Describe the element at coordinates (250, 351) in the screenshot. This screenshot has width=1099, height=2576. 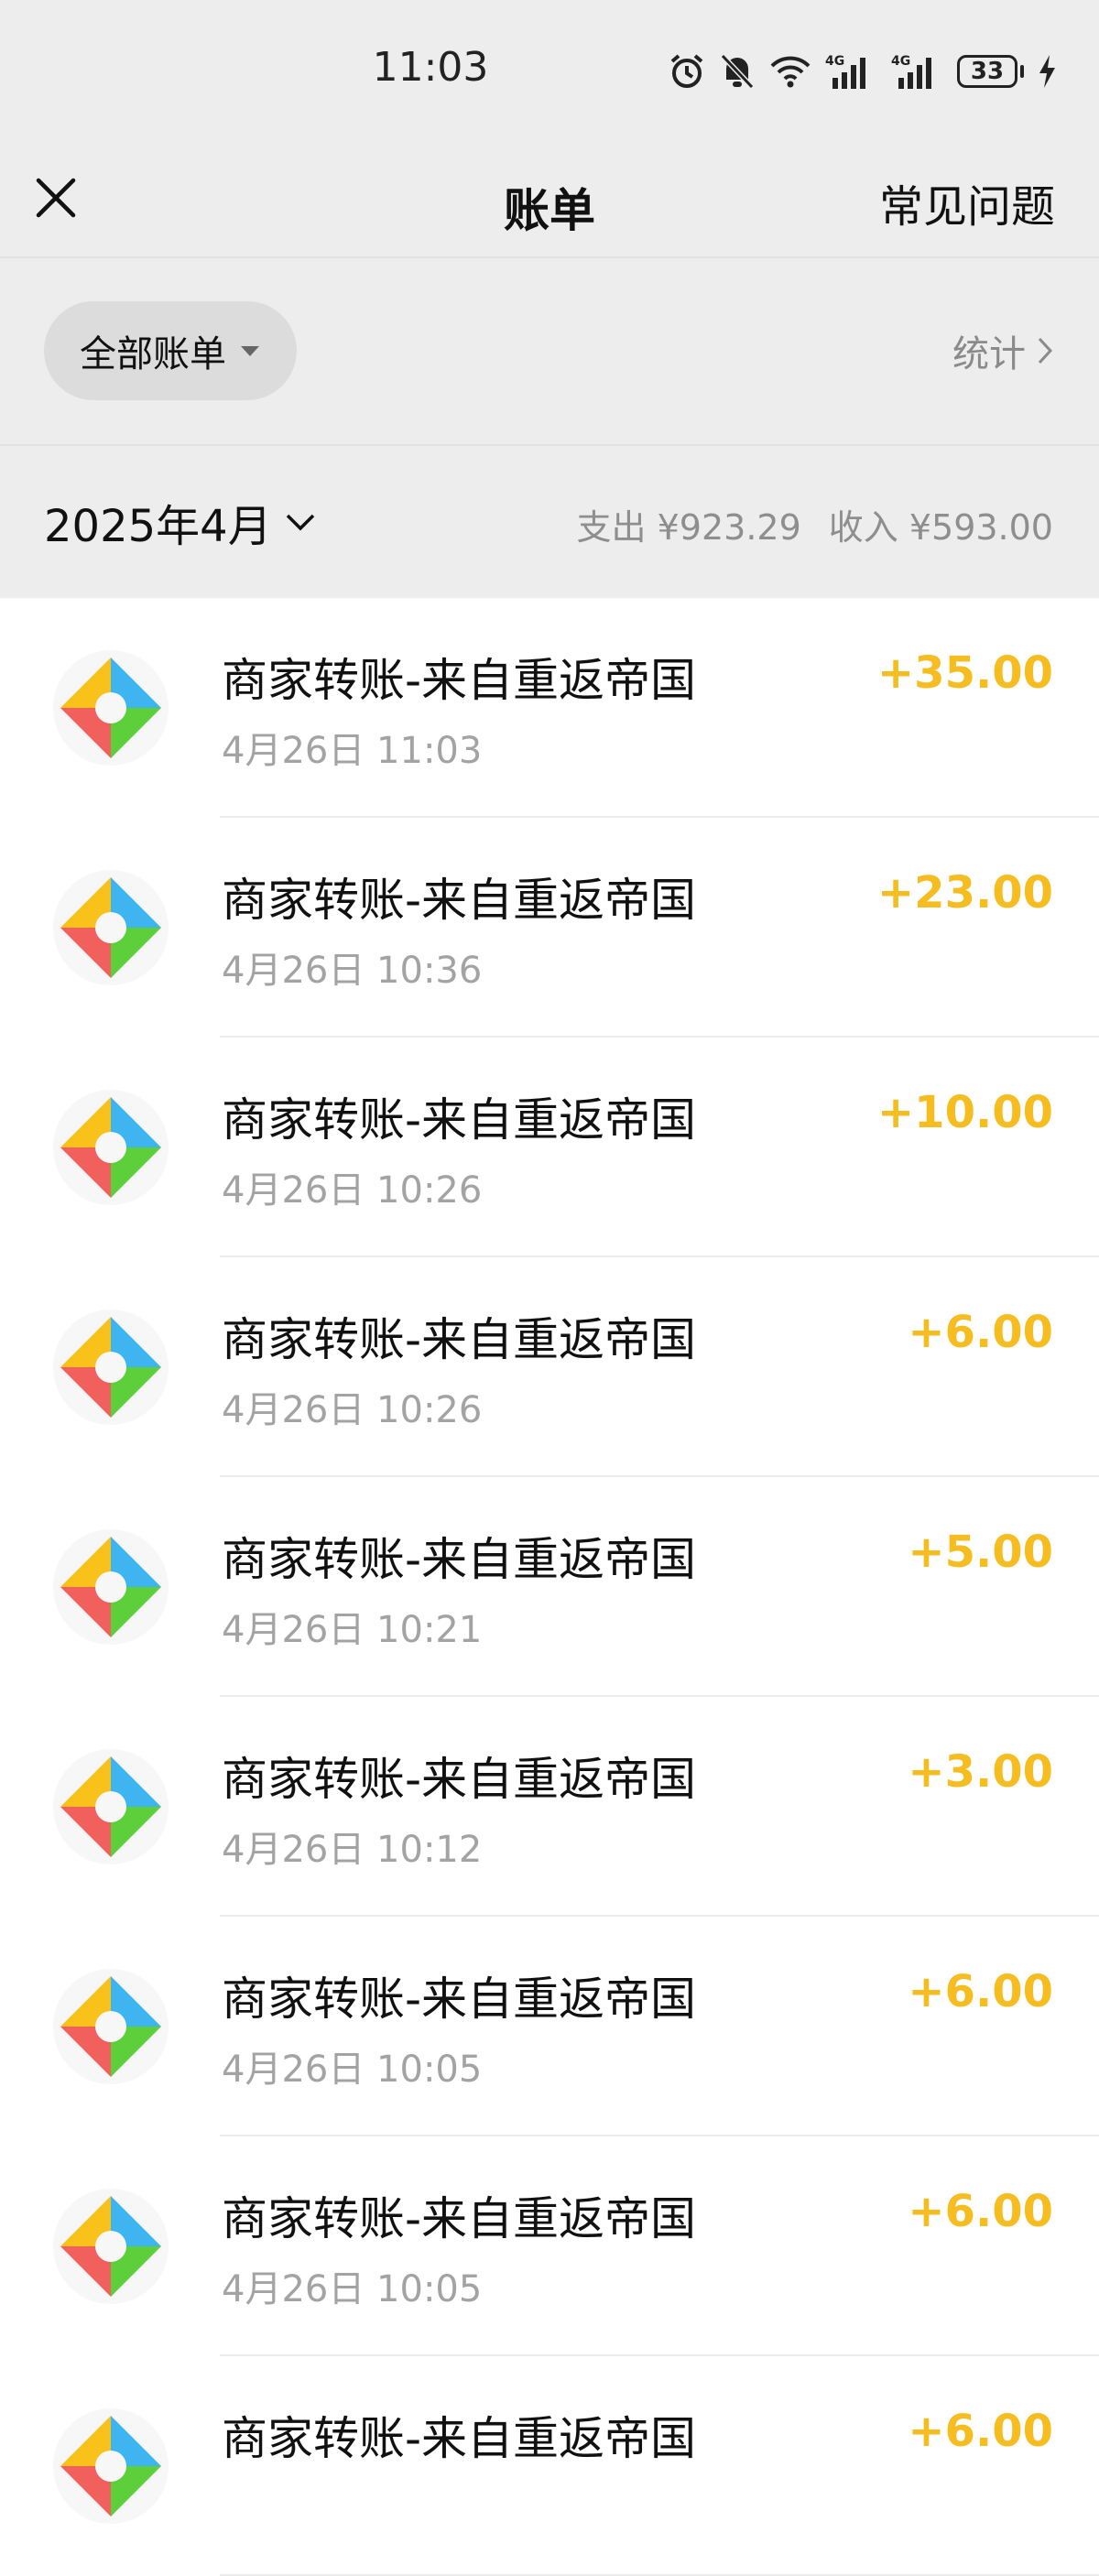
I see `caret-down-icon` at that location.